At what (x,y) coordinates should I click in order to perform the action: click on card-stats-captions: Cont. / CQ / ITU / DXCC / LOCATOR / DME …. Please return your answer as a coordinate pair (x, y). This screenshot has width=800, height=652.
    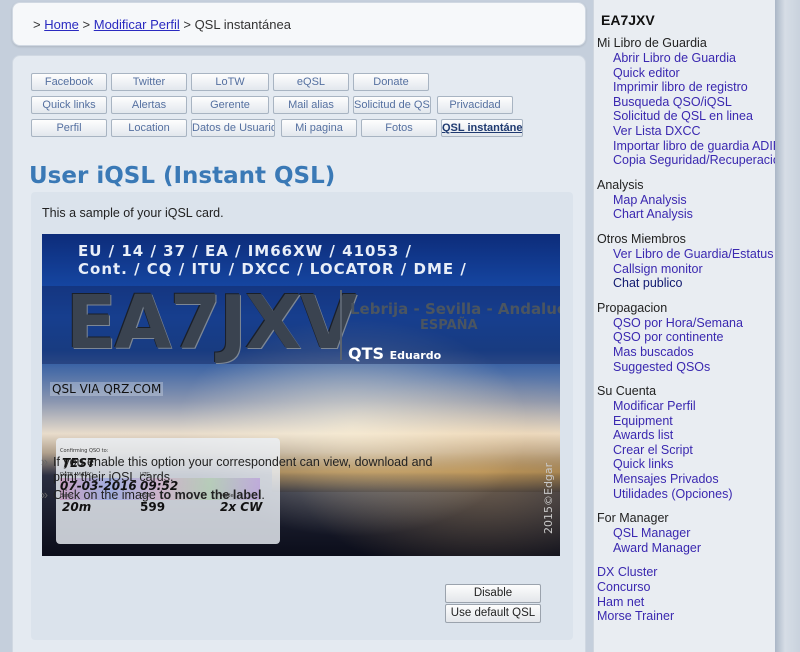
    Looking at the image, I should click on (272, 269).